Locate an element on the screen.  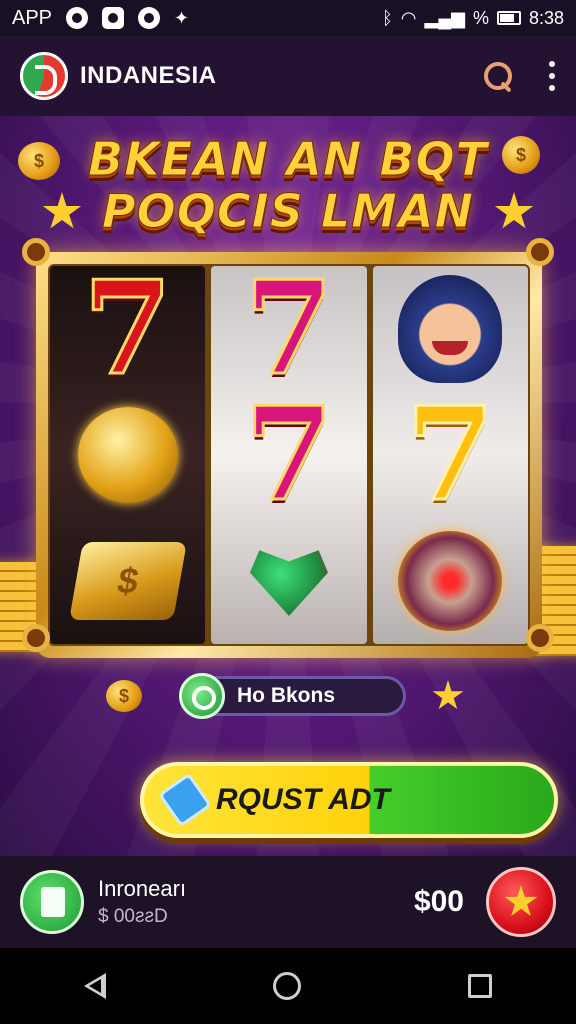
spin-button-label: RQUST ADT is located at coordinates (303, 799).